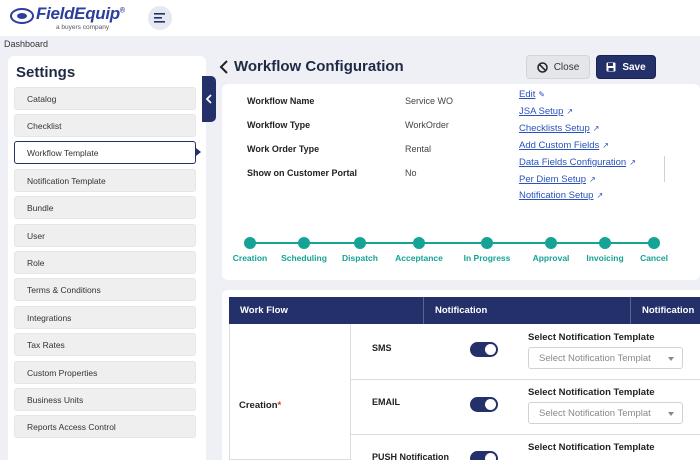 The image size is (700, 460). Describe the element at coordinates (105, 317) in the screenshot. I see `settings-item-integrations: Integrations` at that location.